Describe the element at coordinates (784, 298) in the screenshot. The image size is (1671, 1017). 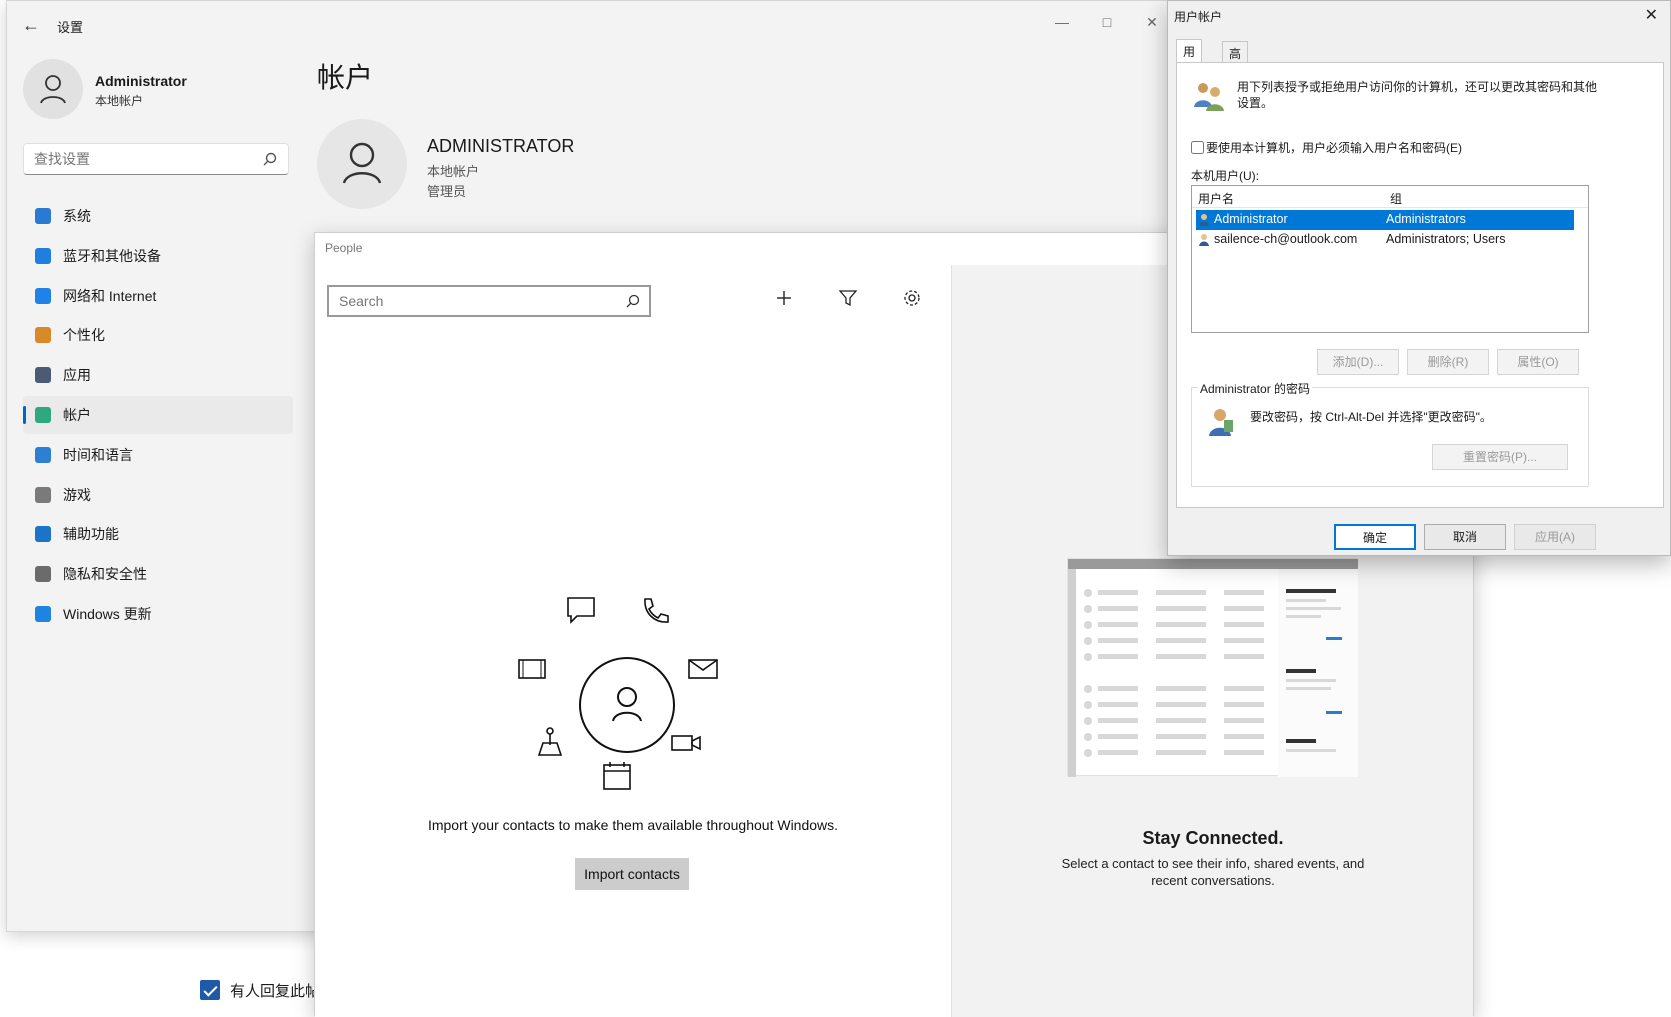
I see `add-contact-icon` at that location.